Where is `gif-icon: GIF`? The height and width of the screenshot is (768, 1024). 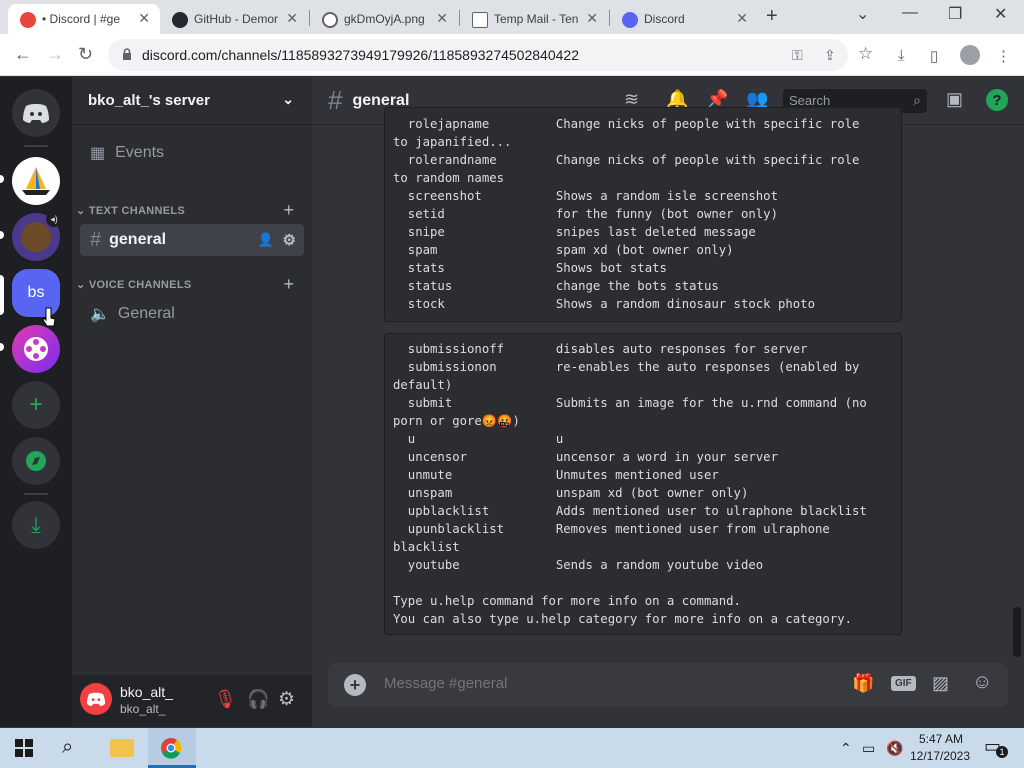 gif-icon: GIF is located at coordinates (903, 683).